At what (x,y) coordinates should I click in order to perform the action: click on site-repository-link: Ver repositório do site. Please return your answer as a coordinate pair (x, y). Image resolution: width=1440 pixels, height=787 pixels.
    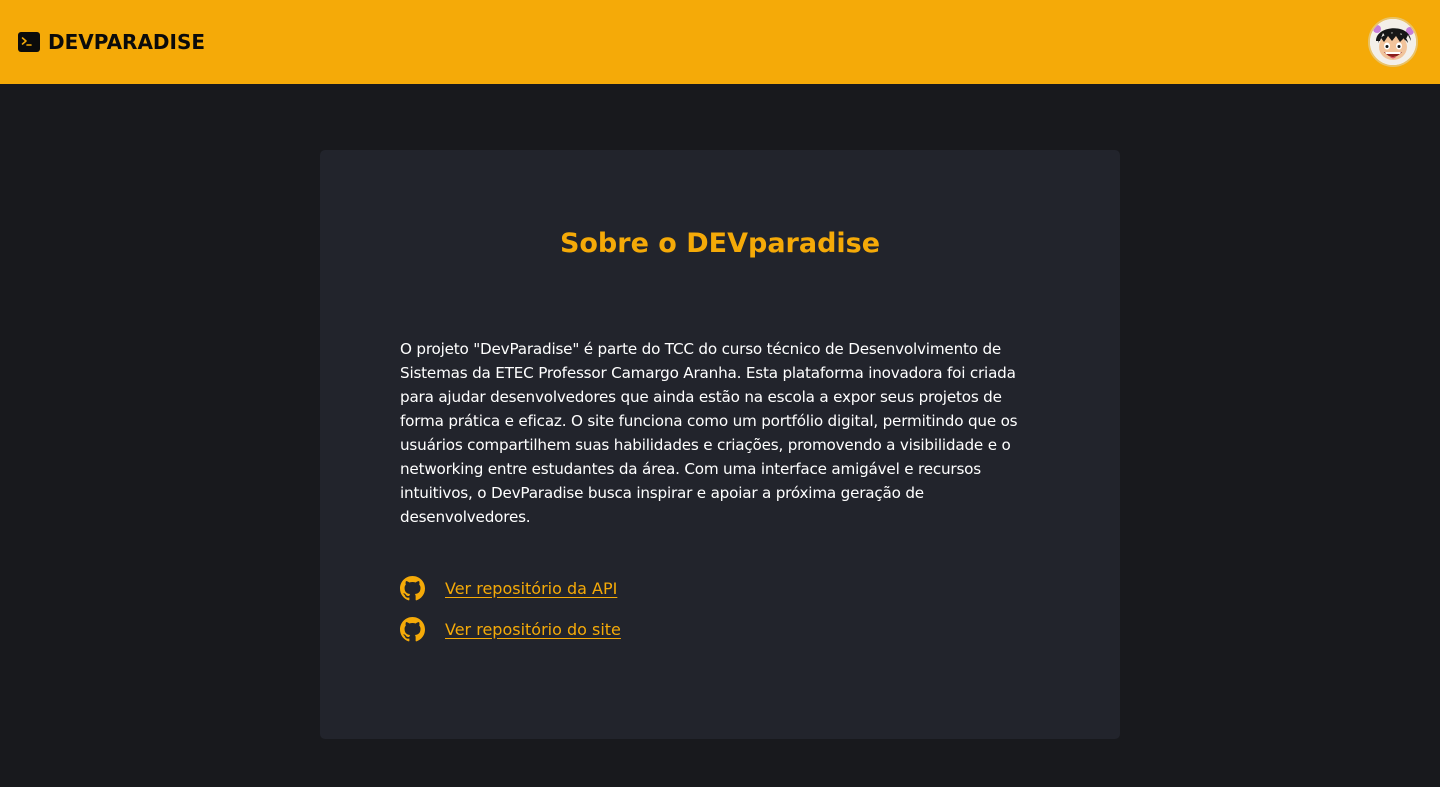
    Looking at the image, I should click on (533, 629).